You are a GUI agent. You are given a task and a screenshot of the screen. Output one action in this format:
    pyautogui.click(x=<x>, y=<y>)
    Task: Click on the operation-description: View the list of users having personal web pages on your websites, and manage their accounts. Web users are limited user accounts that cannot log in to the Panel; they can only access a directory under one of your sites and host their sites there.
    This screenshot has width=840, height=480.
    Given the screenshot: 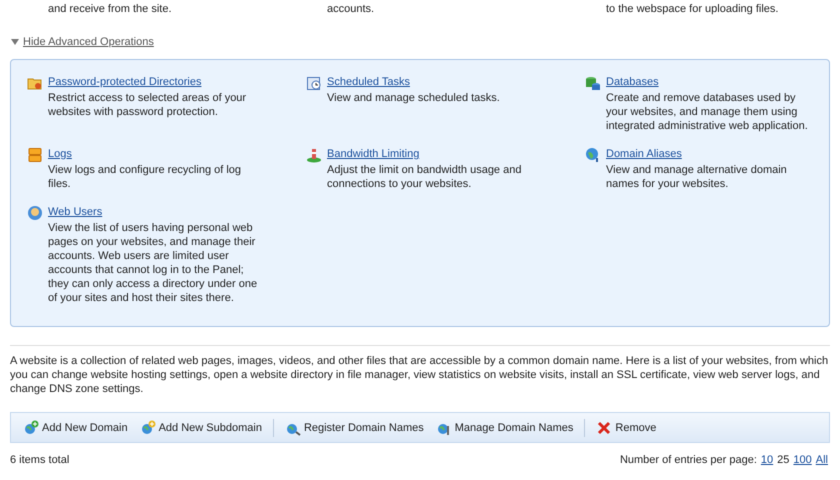 What is the action you would take?
    pyautogui.click(x=153, y=263)
    